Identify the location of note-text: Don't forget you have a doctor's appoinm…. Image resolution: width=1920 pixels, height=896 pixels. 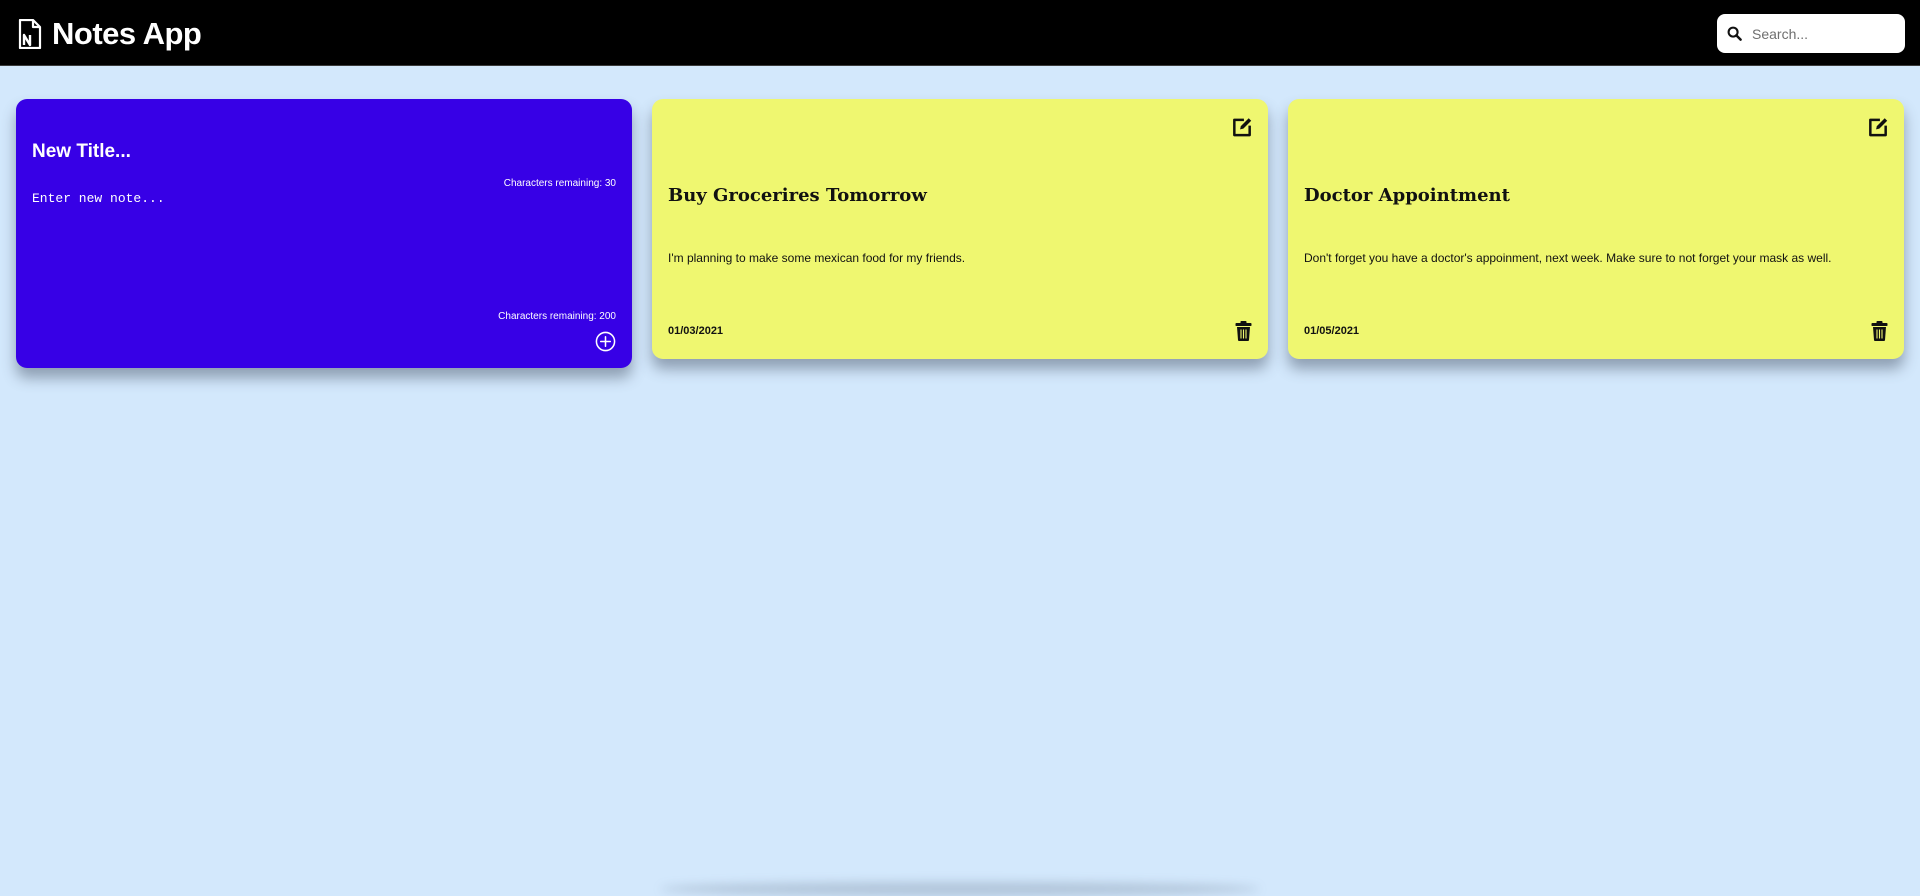
(1568, 258).